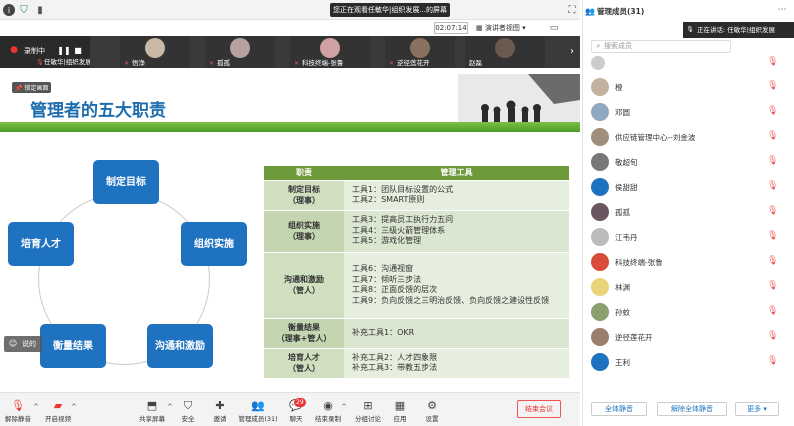  I want to click on shield-icon: ⛉, so click(24, 10).